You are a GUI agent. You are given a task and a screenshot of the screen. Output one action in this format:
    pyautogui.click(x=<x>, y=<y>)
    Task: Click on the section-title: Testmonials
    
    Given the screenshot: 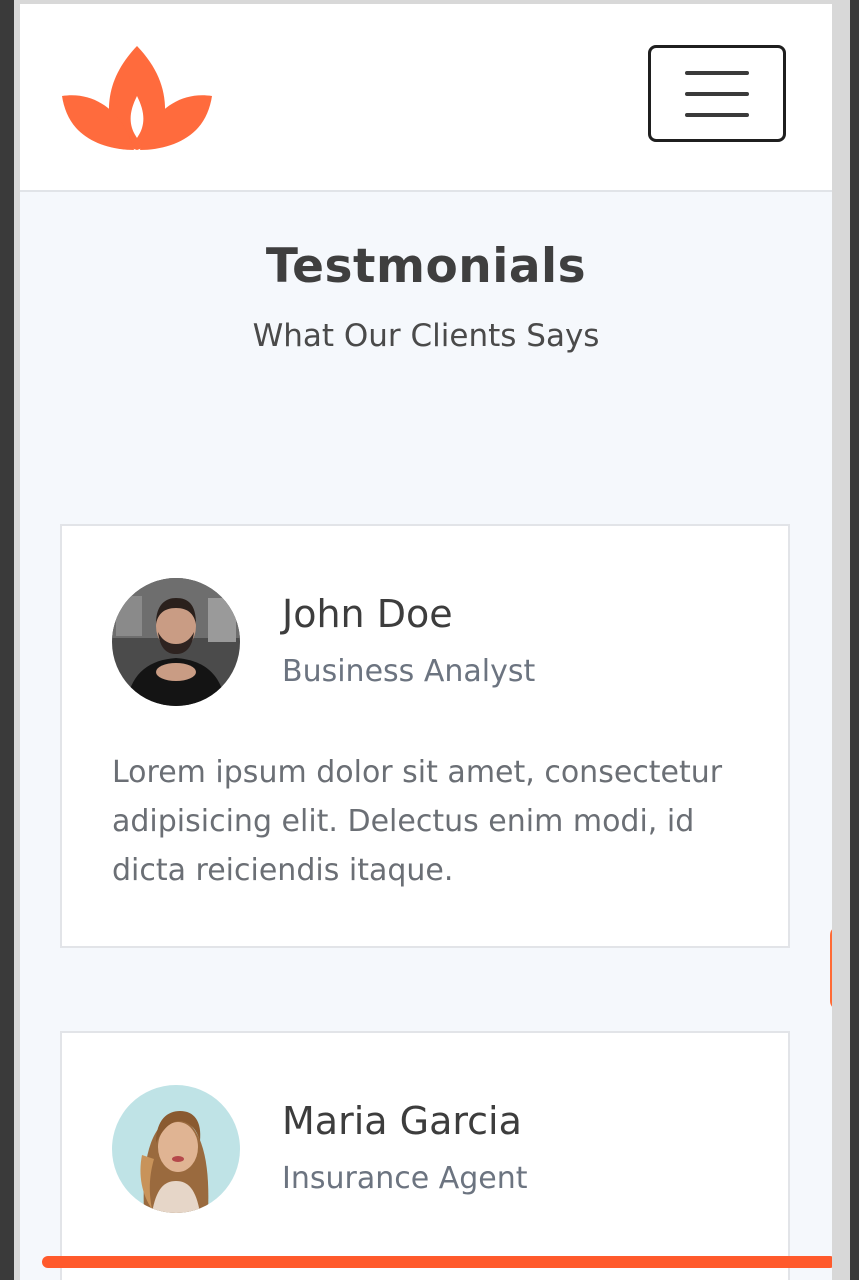 What is the action you would take?
    pyautogui.click(x=426, y=266)
    